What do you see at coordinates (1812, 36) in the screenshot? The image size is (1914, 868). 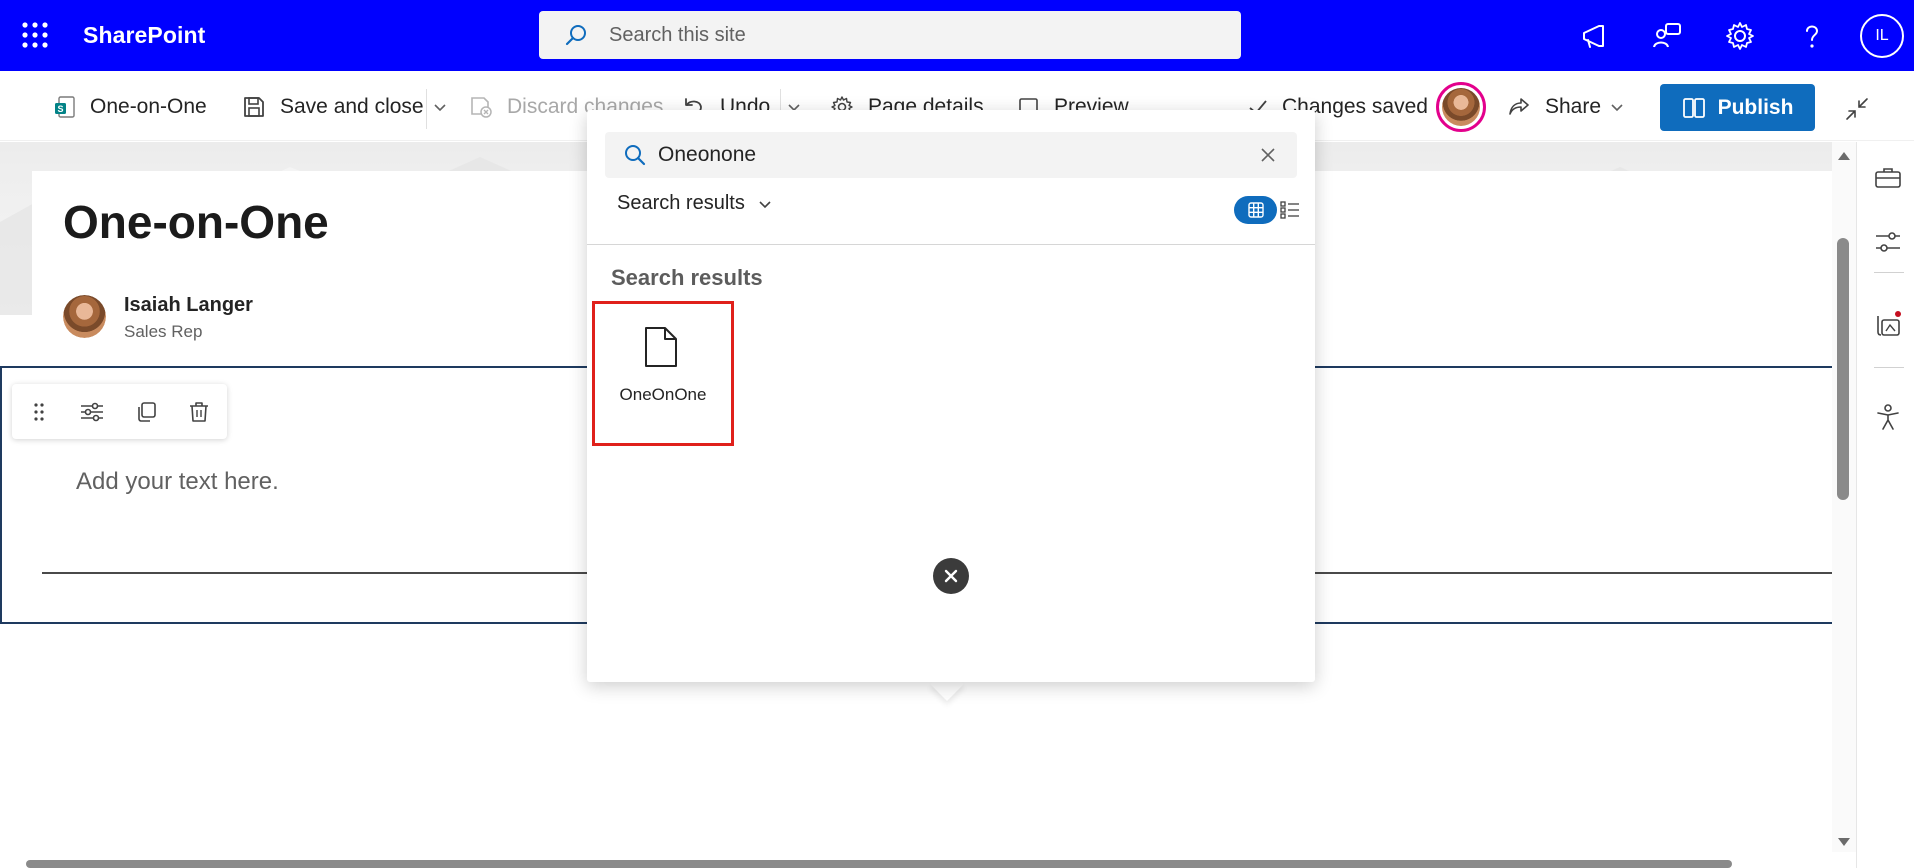 I see `help-icon` at bounding box center [1812, 36].